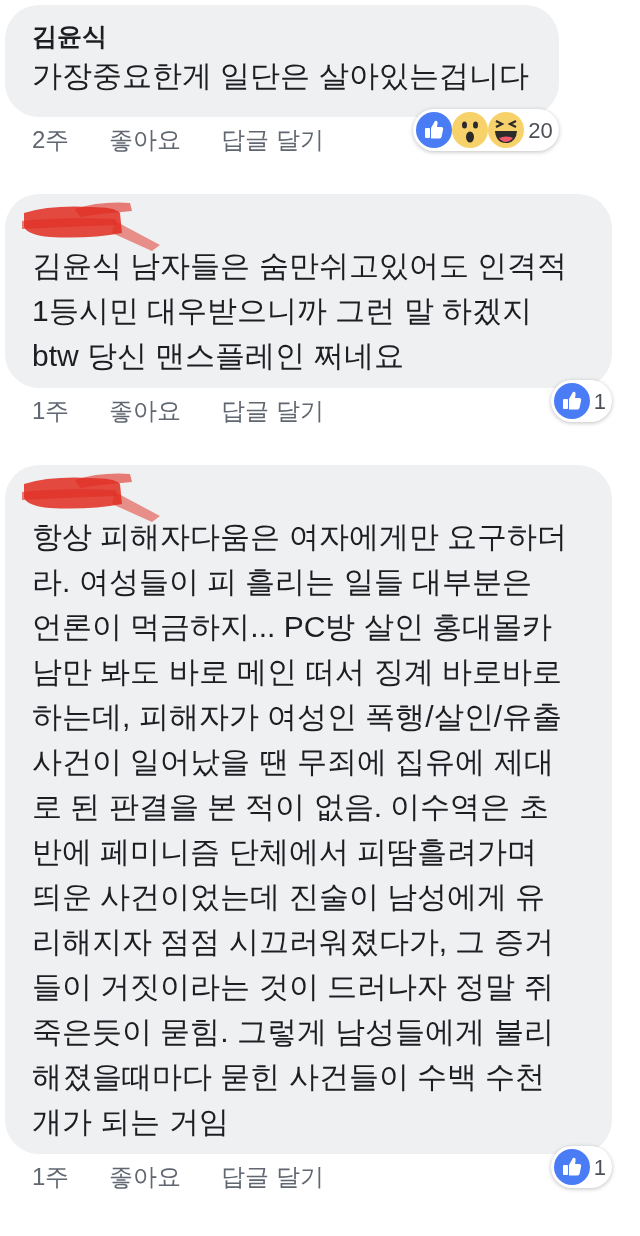 The image size is (640, 1236). What do you see at coordinates (300, 311) in the screenshot?
I see `comment-text: 김윤식 남자들은 숨만쉬고있어도 인격적 1등시민 대우받으니까 그런 말 하겠지 btw 당신 맨스플레인 쩌네요` at bounding box center [300, 311].